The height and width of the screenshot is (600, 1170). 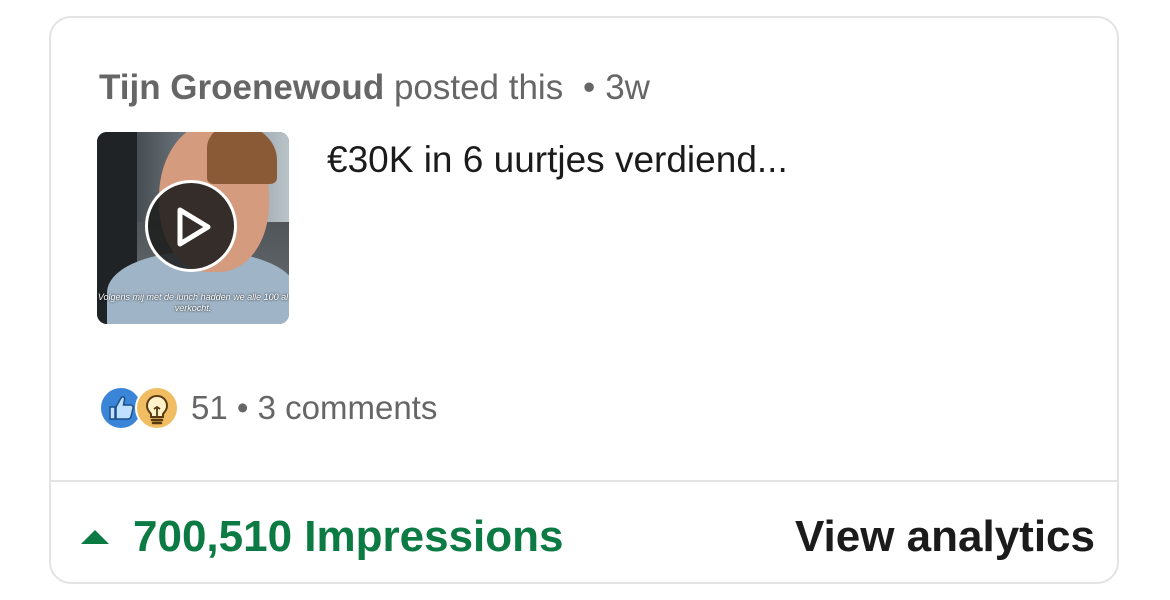 I want to click on post-action: posted this, so click(x=478, y=87).